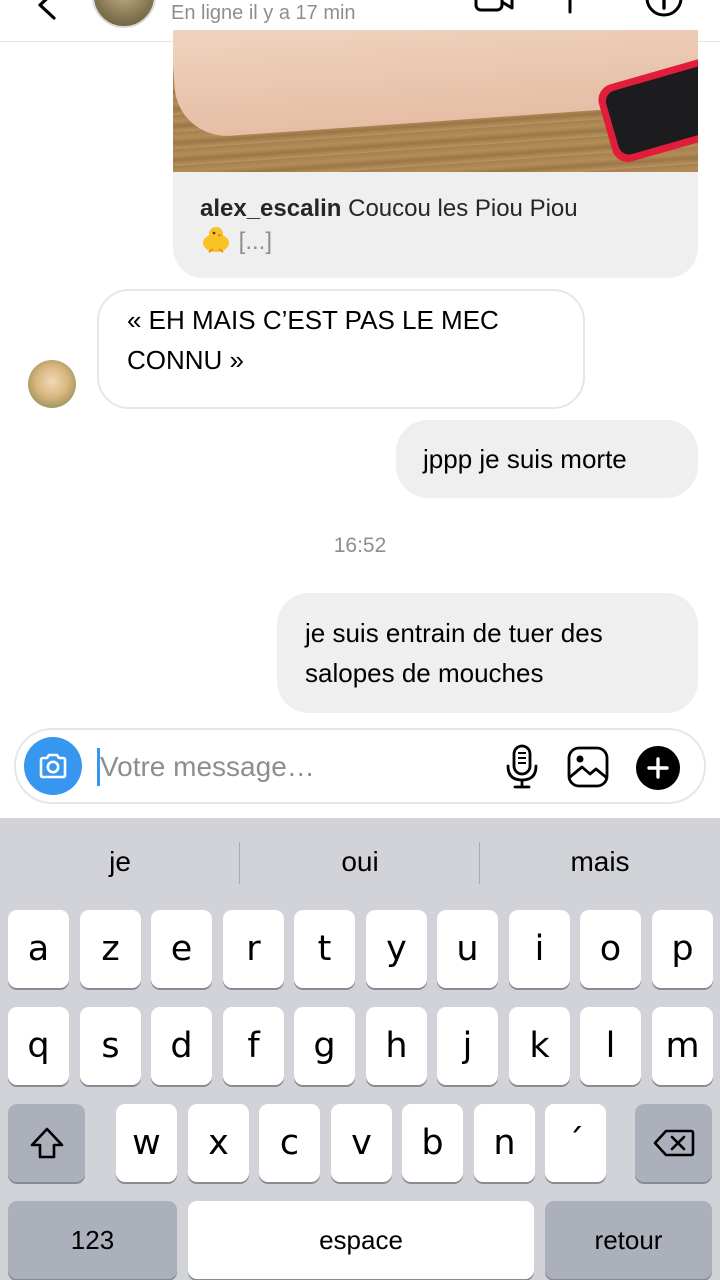 The height and width of the screenshot is (1280, 720). I want to click on key-n: n, so click(504, 1143).